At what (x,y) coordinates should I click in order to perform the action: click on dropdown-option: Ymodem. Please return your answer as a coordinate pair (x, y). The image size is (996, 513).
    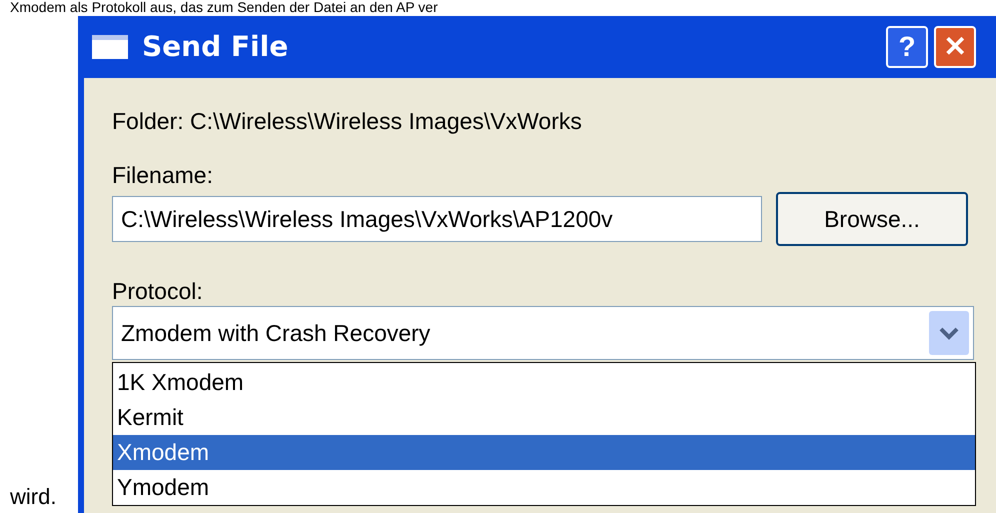
    Looking at the image, I should click on (544, 487).